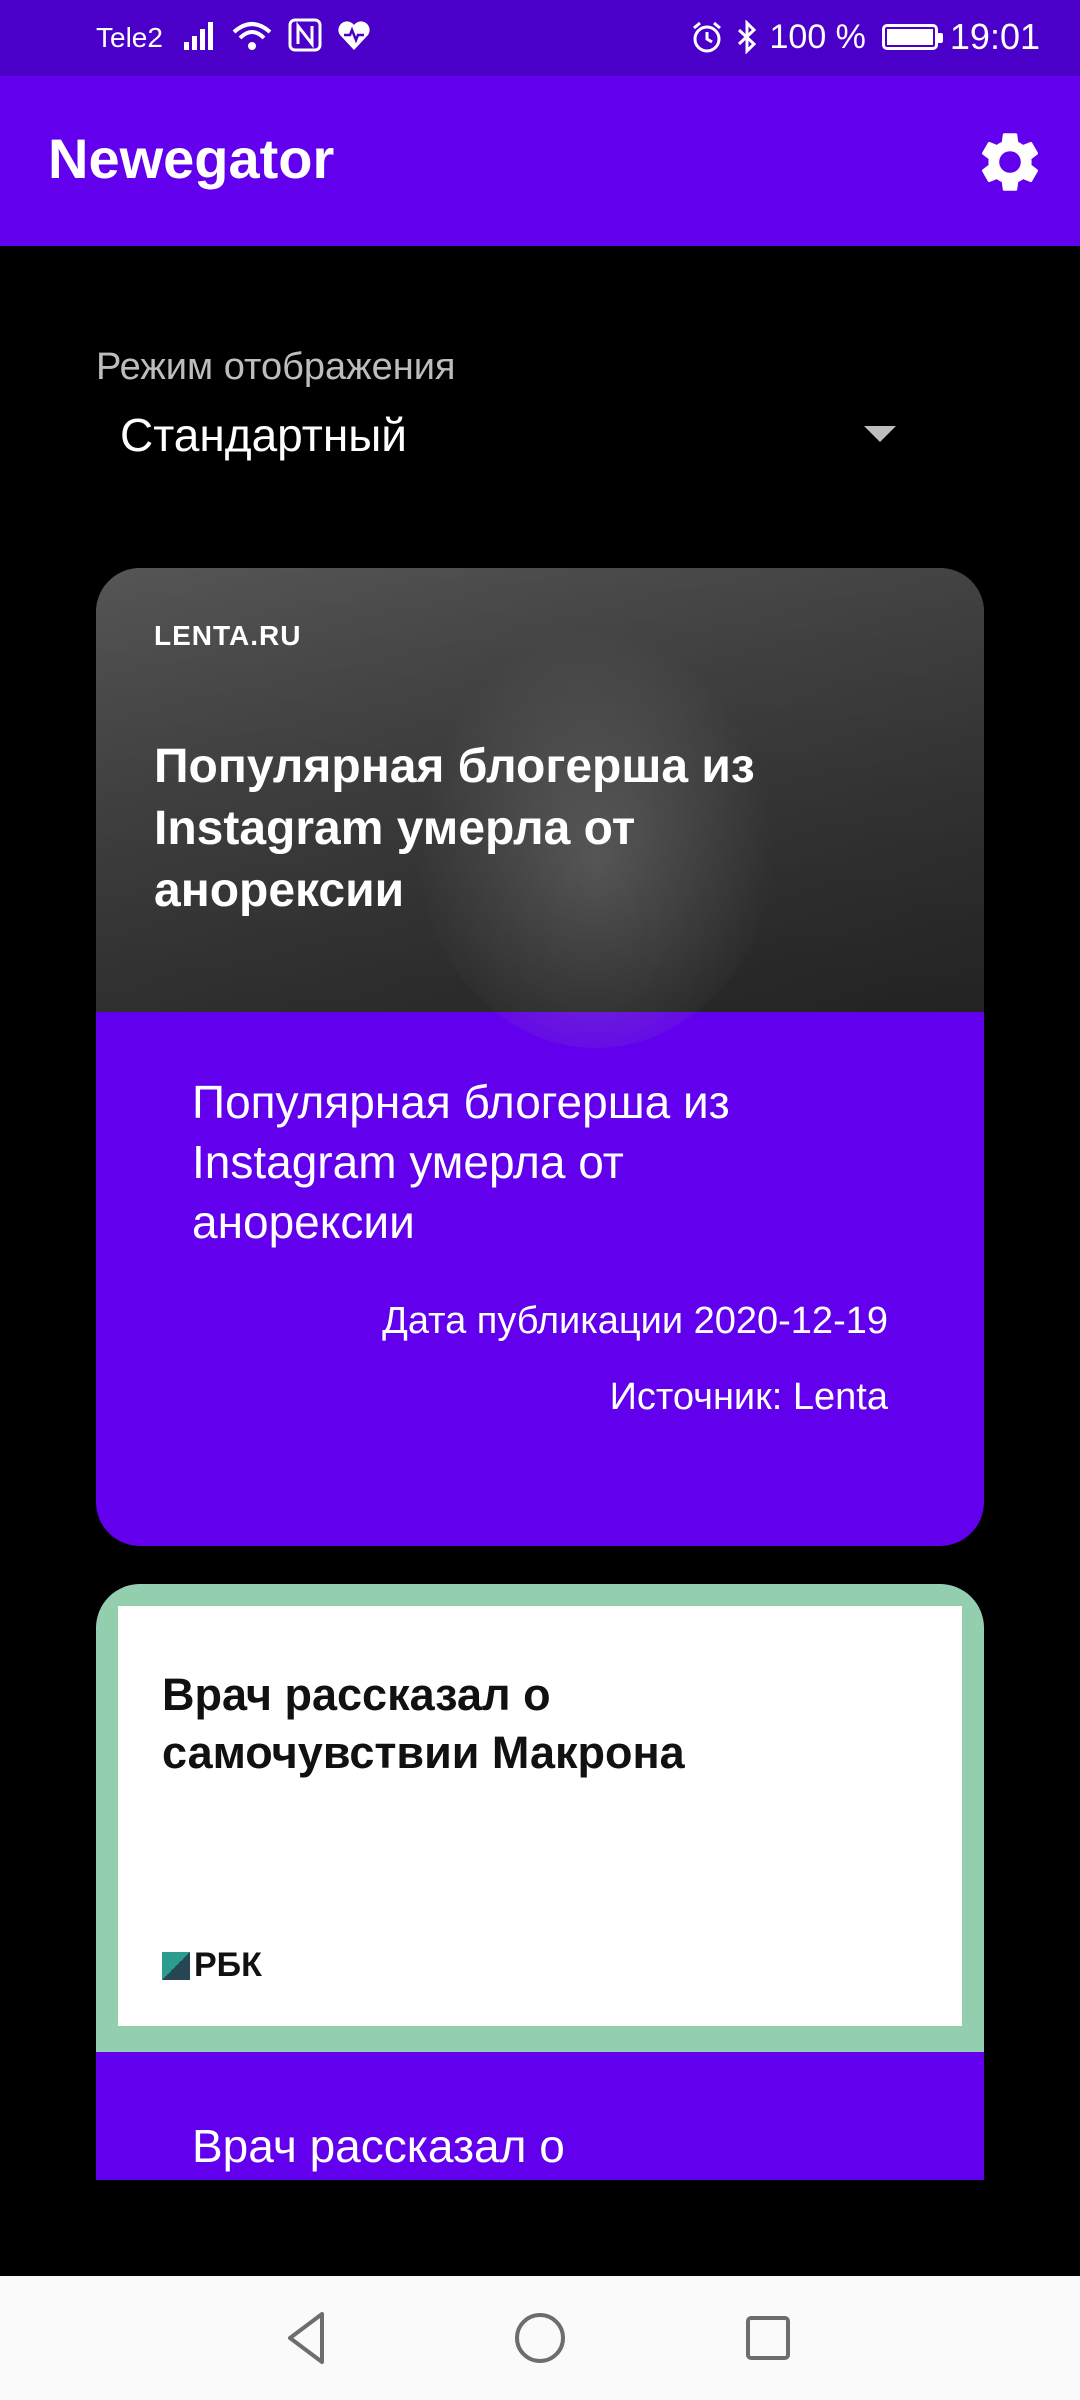  I want to click on back-icon, so click(306, 2338).